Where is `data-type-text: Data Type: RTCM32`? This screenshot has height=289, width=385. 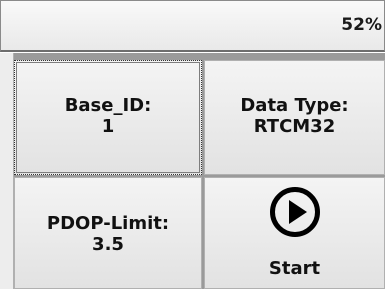
data-type-text: Data Type: RTCM32 is located at coordinates (294, 116).